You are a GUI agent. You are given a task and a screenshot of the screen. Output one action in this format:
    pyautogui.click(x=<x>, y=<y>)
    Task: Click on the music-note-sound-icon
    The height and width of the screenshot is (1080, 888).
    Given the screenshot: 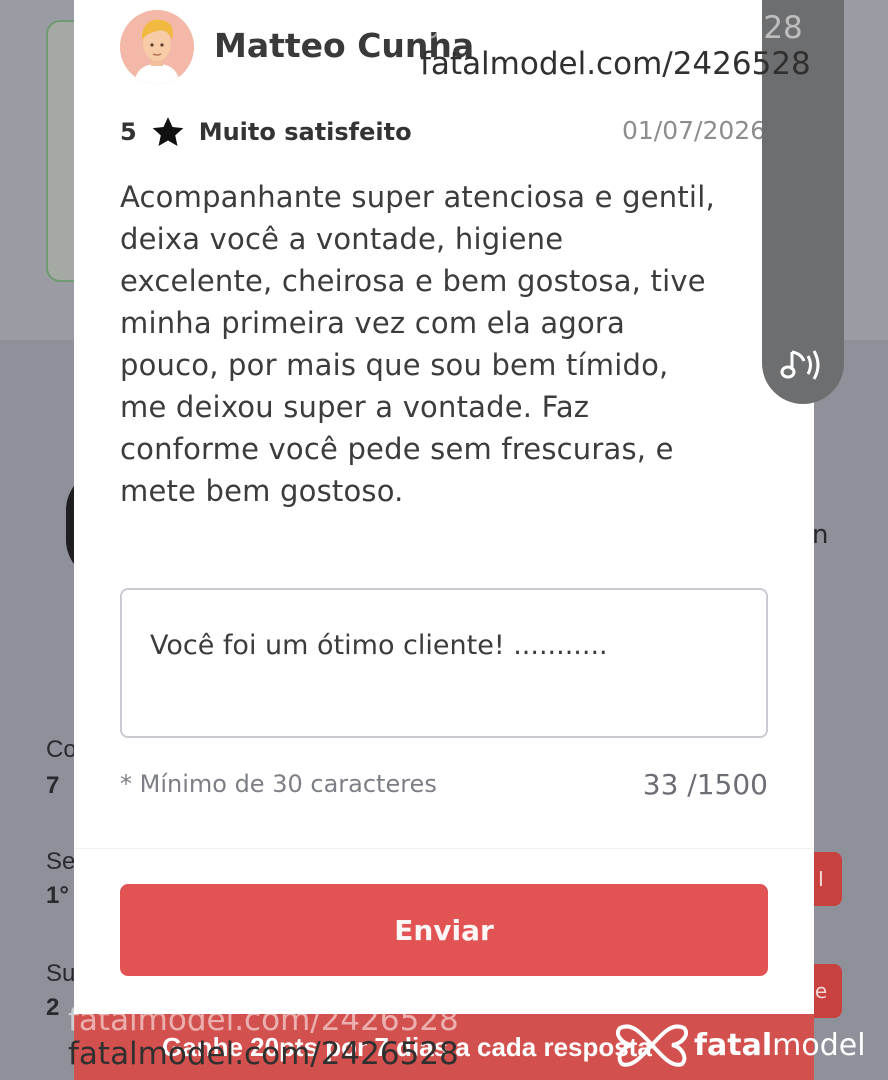 What is the action you would take?
    pyautogui.click(x=803, y=365)
    